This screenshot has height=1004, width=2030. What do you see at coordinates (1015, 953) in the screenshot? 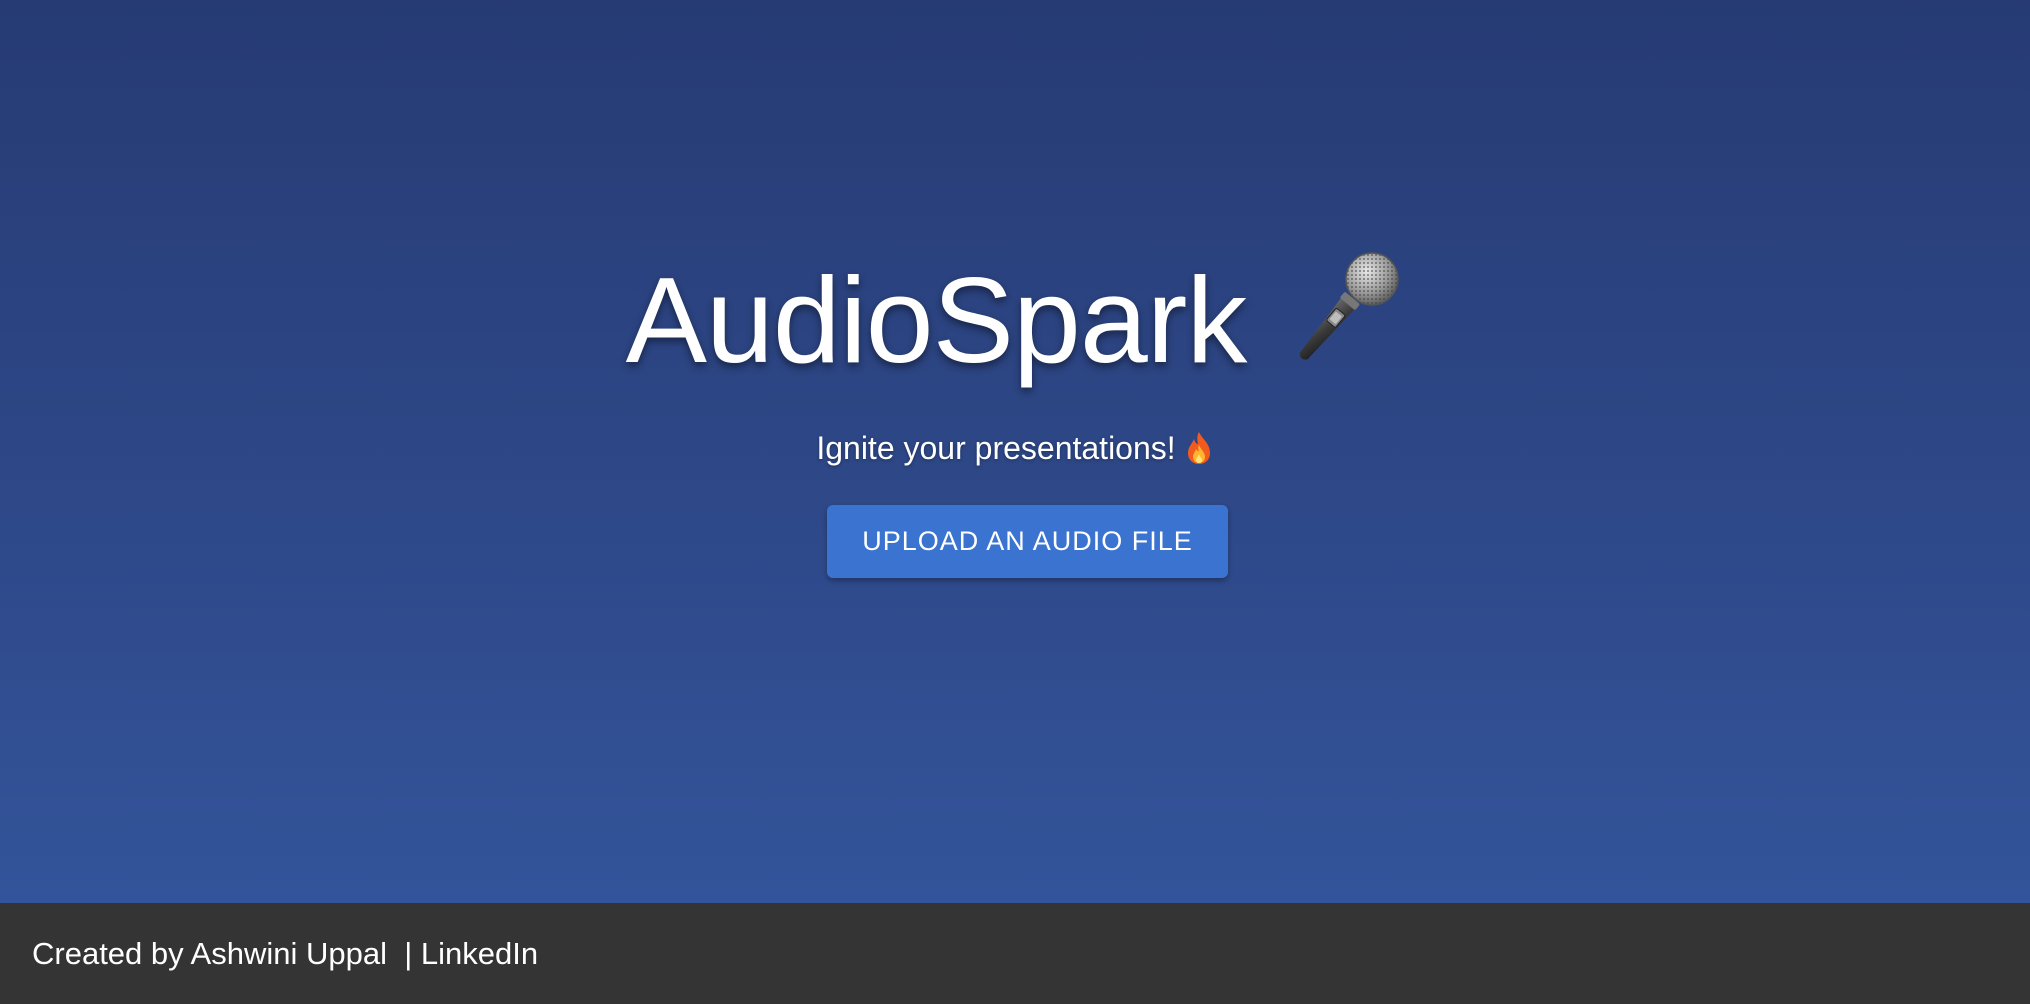
I see `footer: Created by Ashwini Uppal | LinkedIn` at bounding box center [1015, 953].